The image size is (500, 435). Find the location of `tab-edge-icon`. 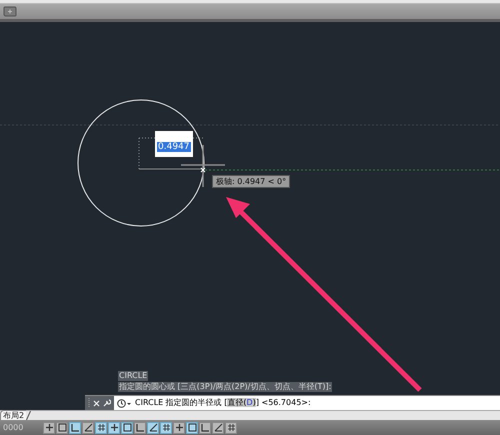

tab-edge-icon is located at coordinates (29, 415).